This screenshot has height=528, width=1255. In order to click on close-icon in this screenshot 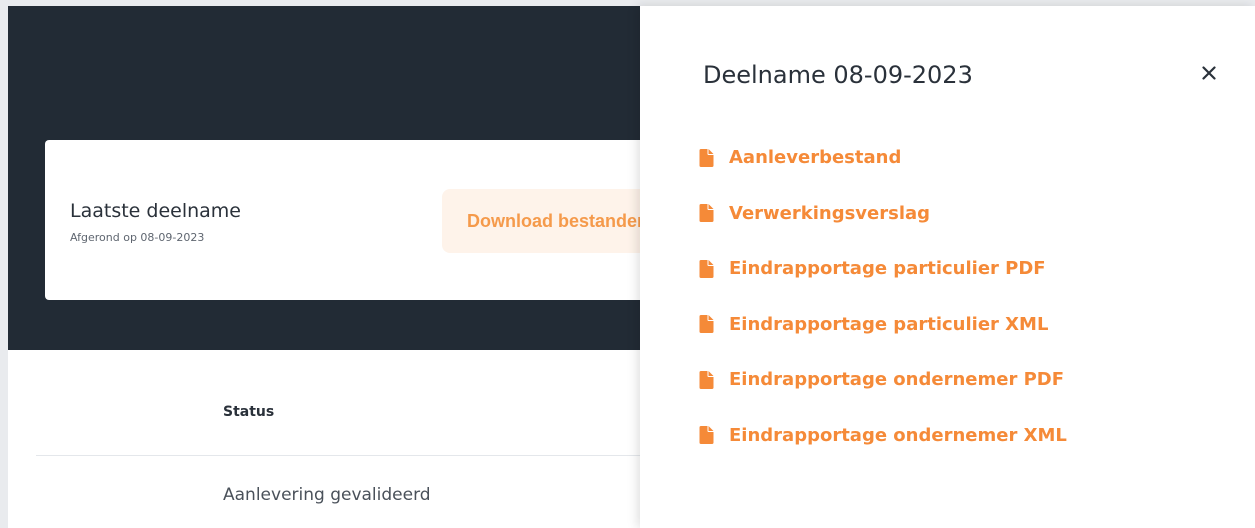, I will do `click(1209, 73)`.